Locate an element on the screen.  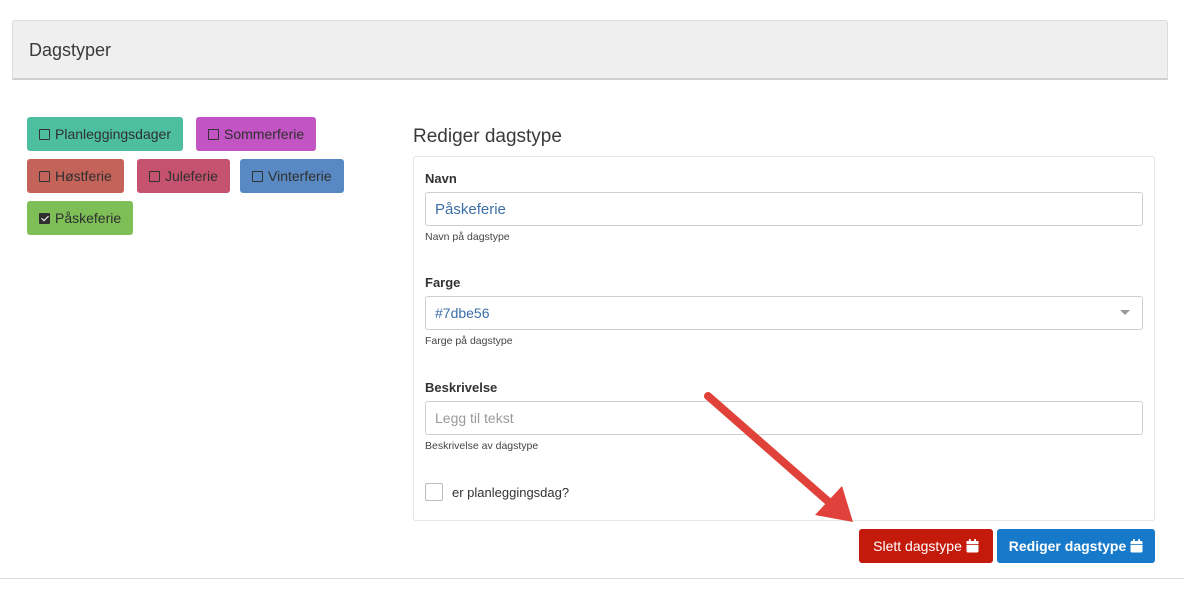
name-label: Navn is located at coordinates (441, 178).